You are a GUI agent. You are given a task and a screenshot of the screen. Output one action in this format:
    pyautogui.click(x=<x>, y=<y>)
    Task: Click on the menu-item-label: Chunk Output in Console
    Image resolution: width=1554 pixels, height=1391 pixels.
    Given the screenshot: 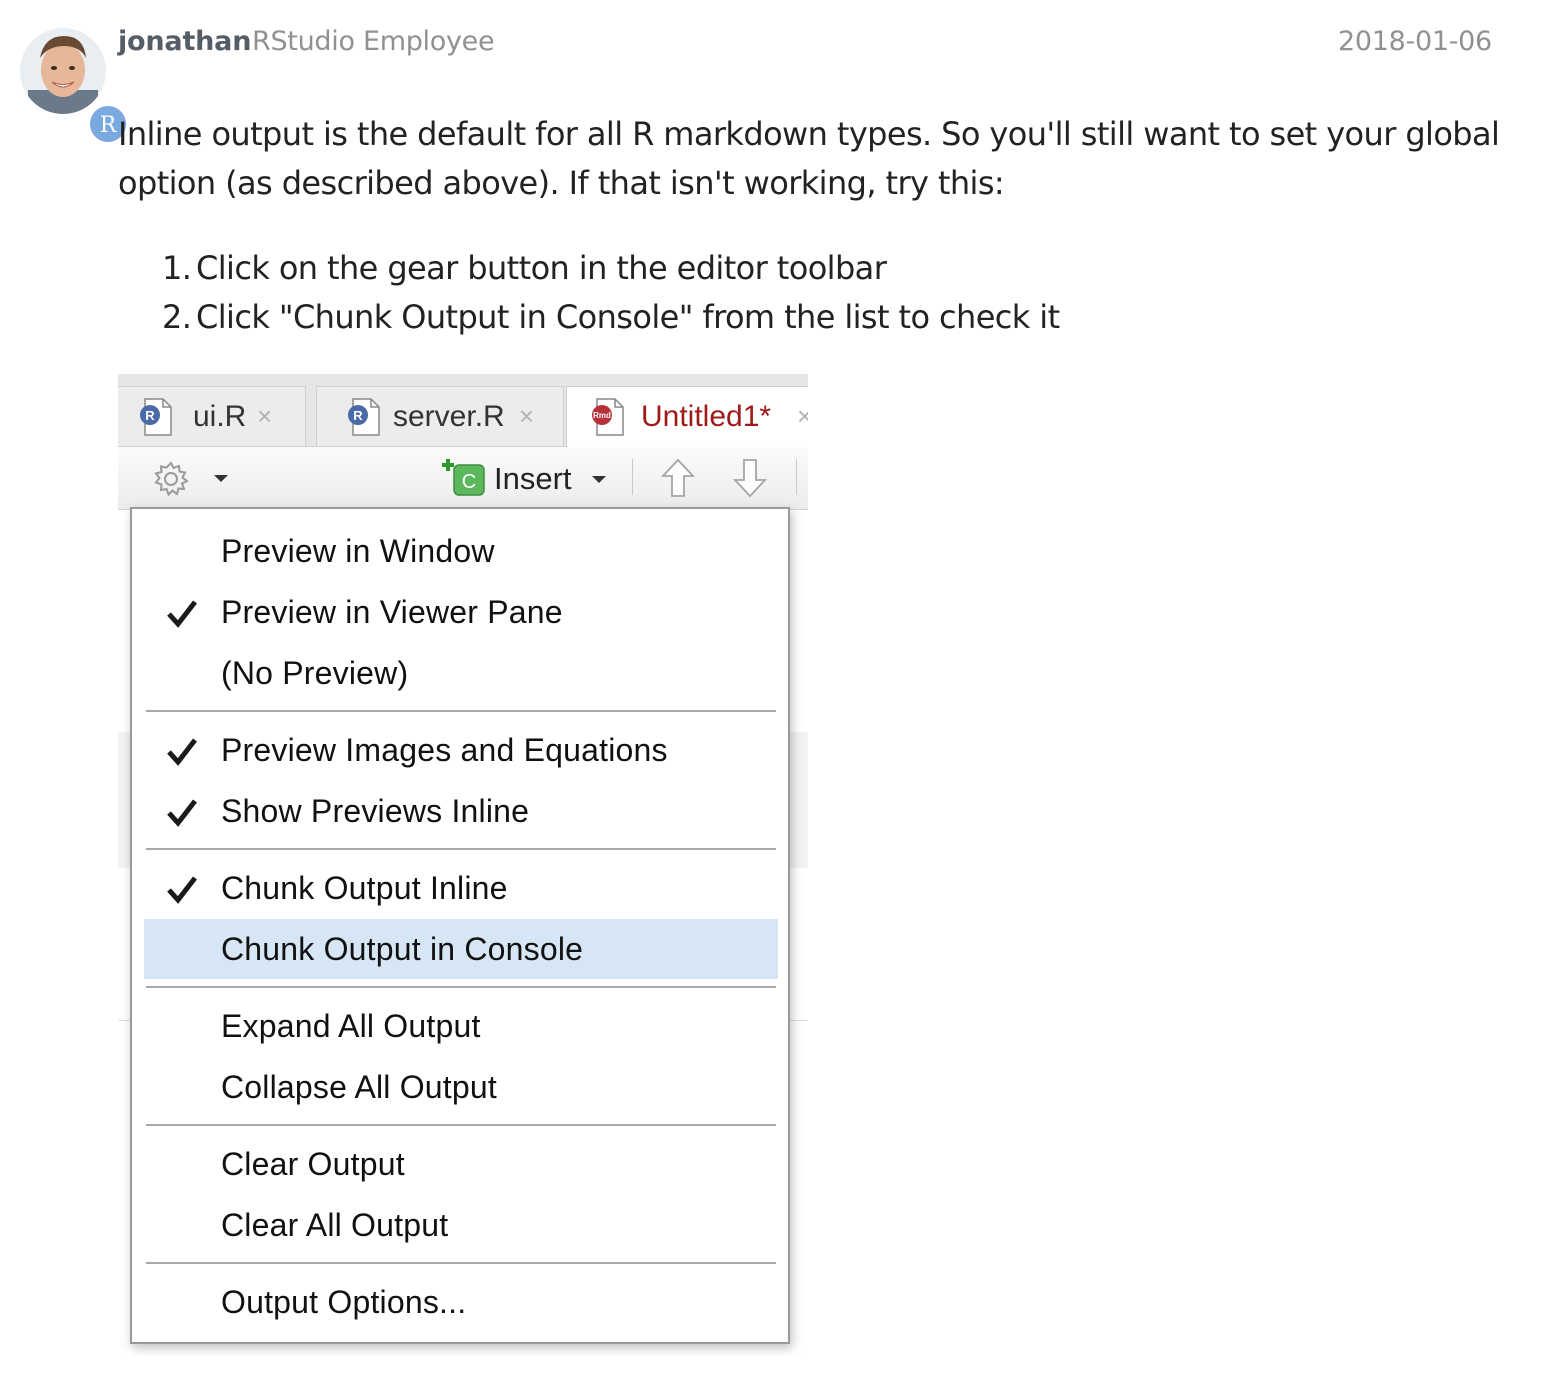 What is the action you would take?
    pyautogui.click(x=402, y=949)
    